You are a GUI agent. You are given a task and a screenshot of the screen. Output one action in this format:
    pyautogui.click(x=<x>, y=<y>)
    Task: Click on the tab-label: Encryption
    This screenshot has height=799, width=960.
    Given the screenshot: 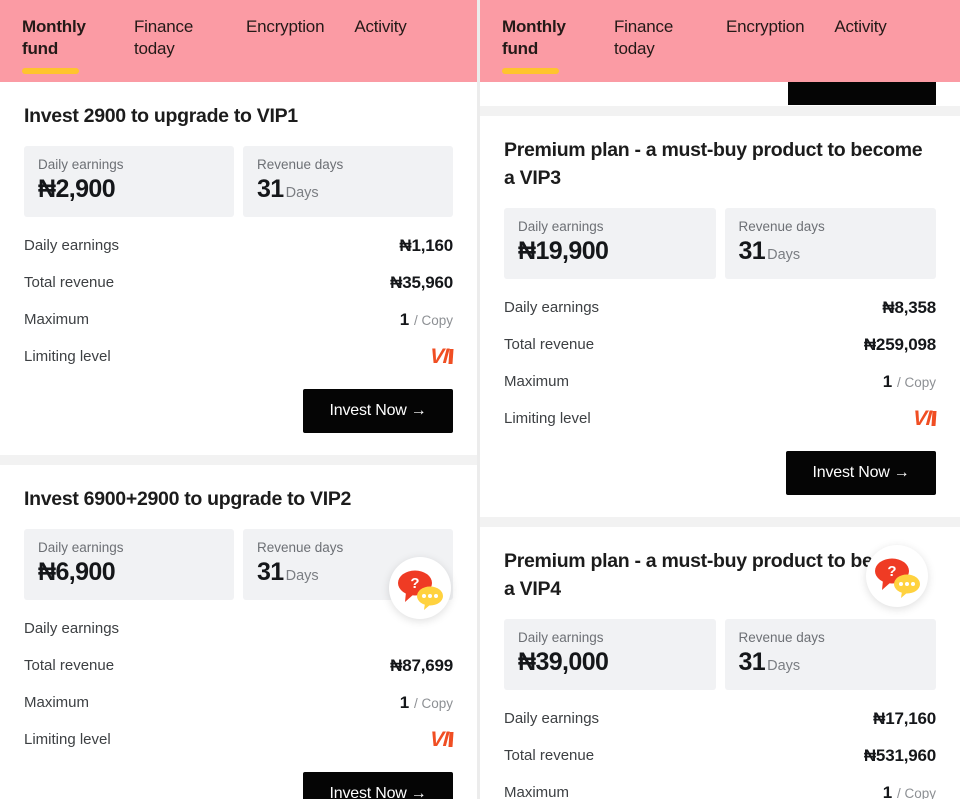 What is the action you would take?
    pyautogui.click(x=285, y=26)
    